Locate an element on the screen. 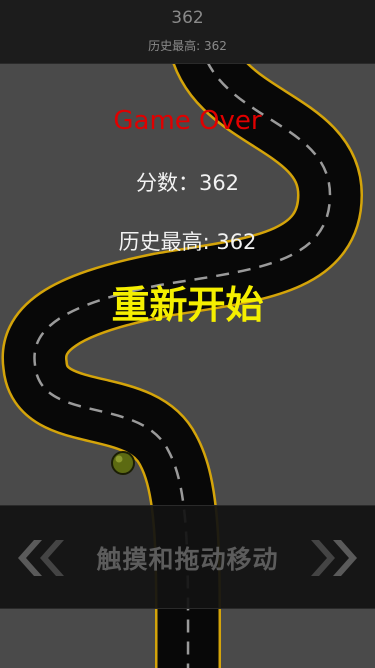  ball-icon is located at coordinates (123, 463).